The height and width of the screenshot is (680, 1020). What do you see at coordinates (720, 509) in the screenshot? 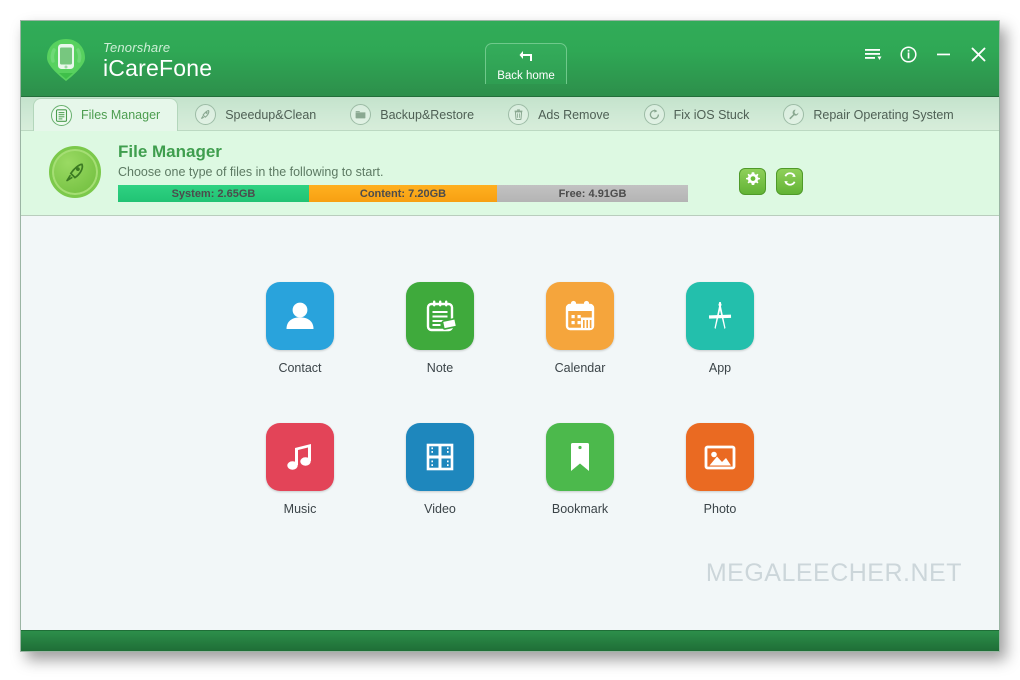
I see `tile-label: Photo` at bounding box center [720, 509].